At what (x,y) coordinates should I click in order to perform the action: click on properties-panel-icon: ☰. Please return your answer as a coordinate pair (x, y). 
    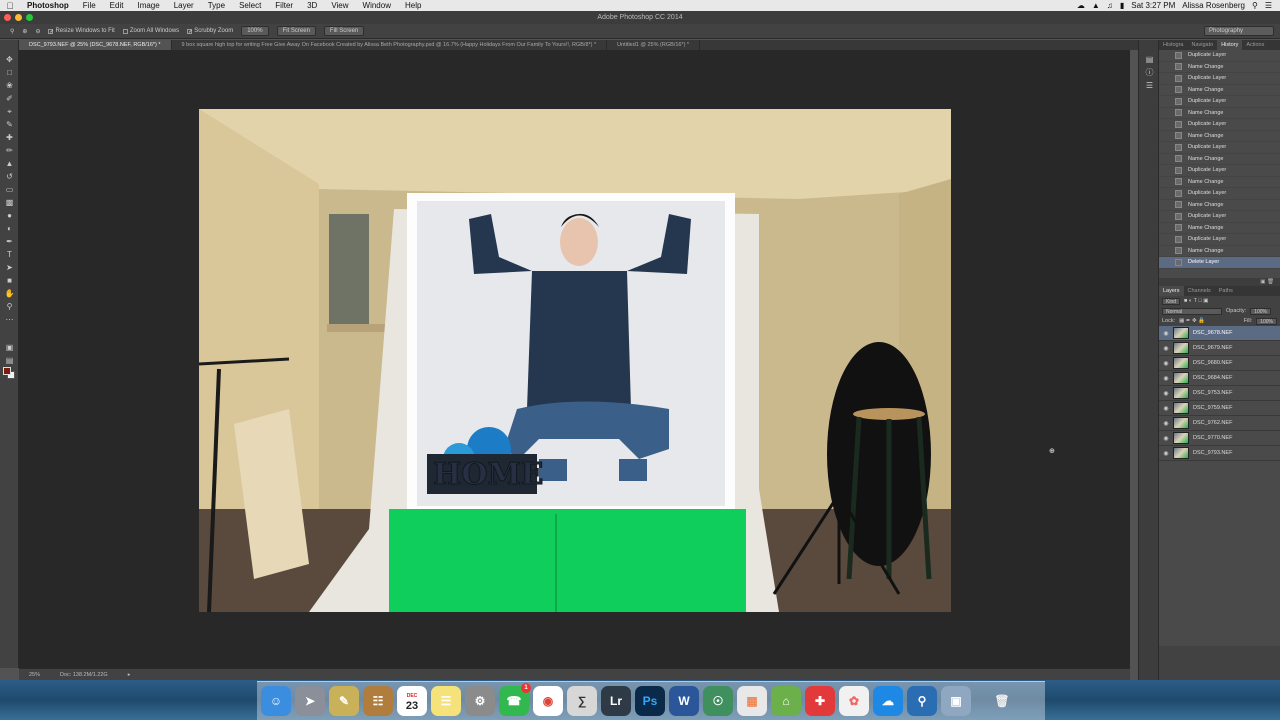
    Looking at the image, I should click on (1149, 85).